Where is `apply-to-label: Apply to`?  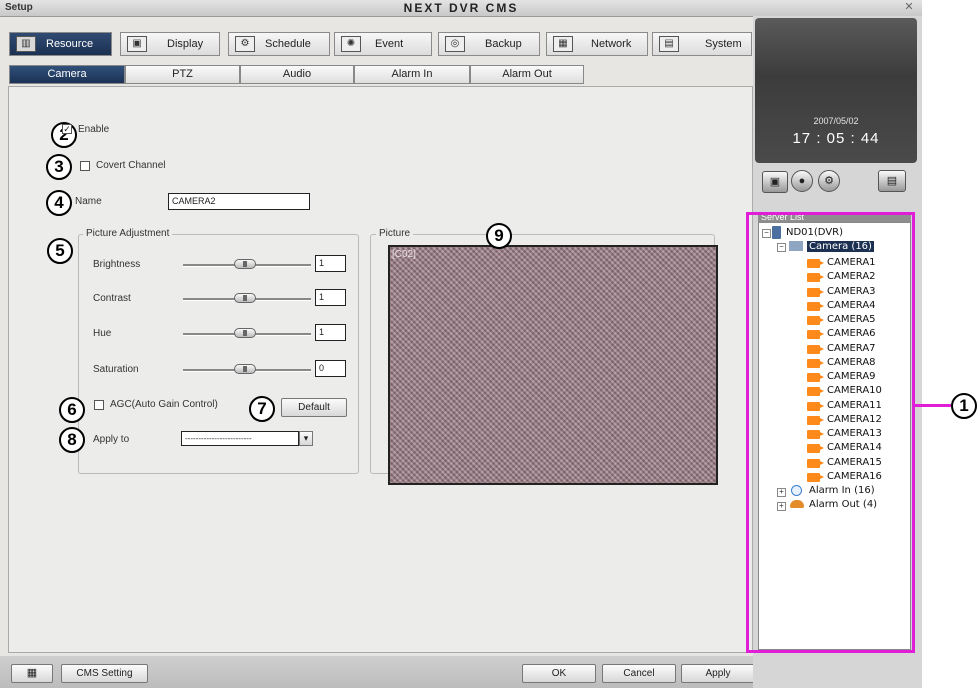
apply-to-label: Apply to is located at coordinates (111, 439).